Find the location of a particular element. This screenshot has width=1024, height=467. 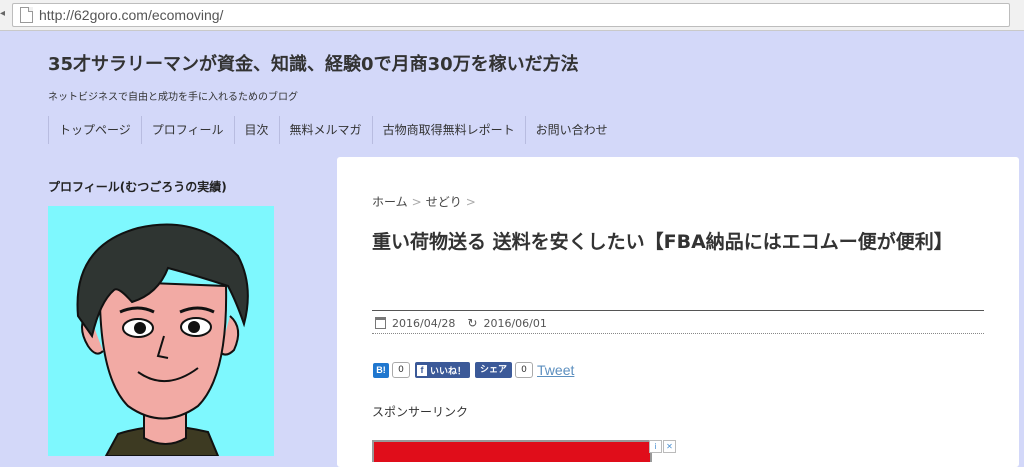

ad-controls: i ✕ is located at coordinates (662, 446).